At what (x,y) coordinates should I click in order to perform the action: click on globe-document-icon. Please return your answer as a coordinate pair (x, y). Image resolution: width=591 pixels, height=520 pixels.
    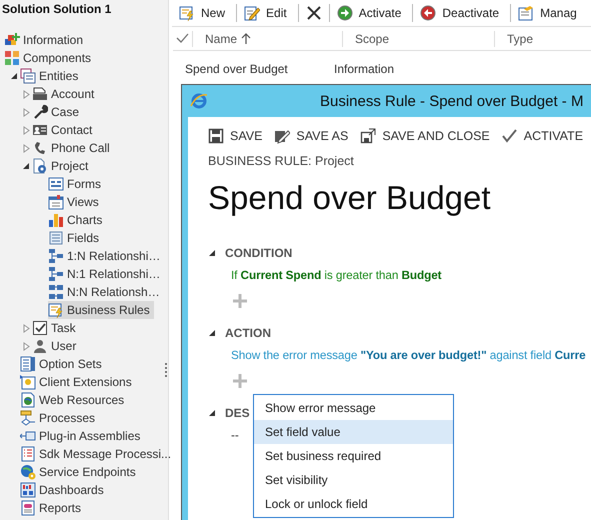
    Looking at the image, I should click on (28, 400).